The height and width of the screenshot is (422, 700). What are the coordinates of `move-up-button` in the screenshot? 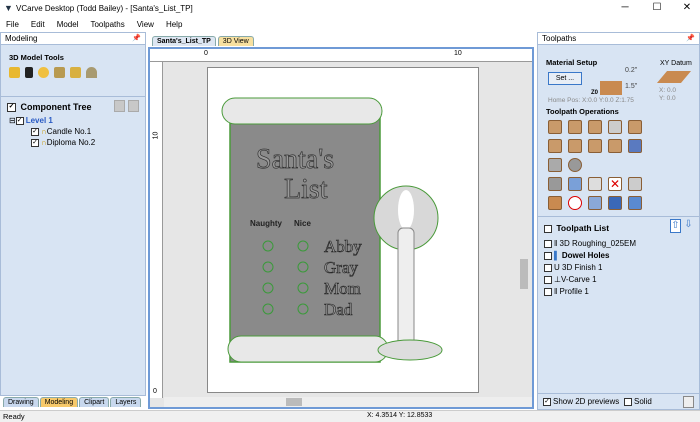 It's located at (119, 106).